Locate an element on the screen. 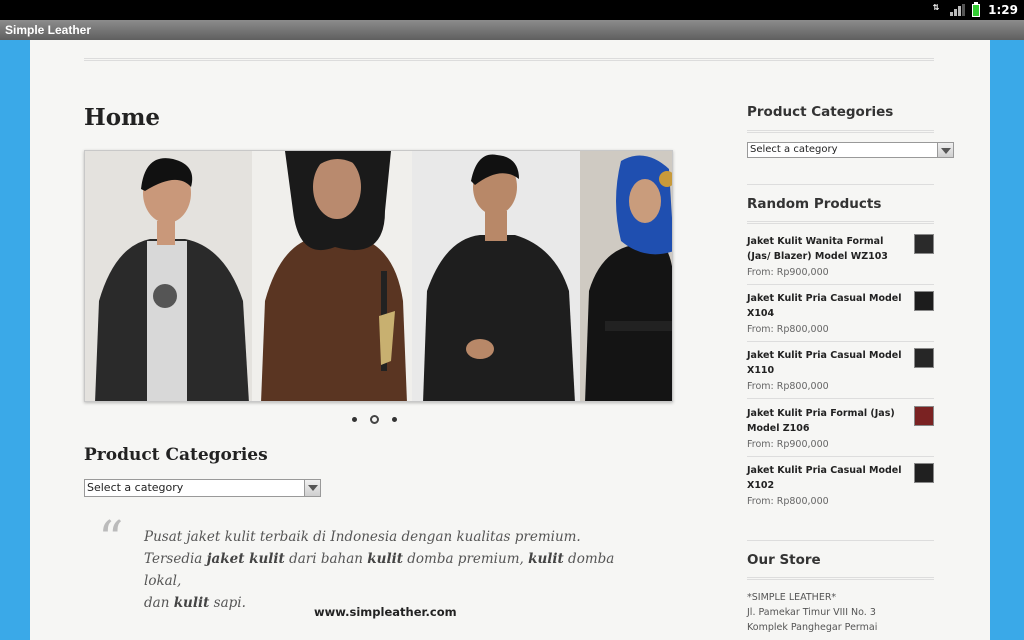  product-categories-heading: Product Categories is located at coordinates (176, 455).